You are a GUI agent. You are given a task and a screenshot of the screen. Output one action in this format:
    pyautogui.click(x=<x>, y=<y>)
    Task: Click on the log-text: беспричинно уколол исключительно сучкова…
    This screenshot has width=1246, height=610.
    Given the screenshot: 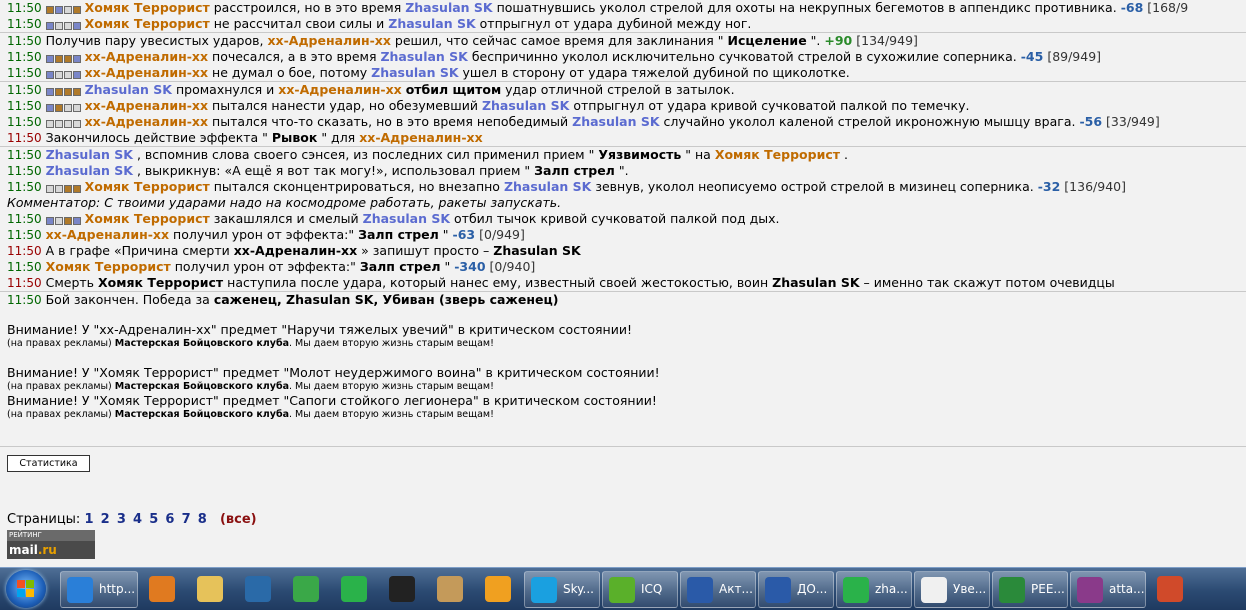 What is the action you would take?
    pyautogui.click(x=744, y=56)
    